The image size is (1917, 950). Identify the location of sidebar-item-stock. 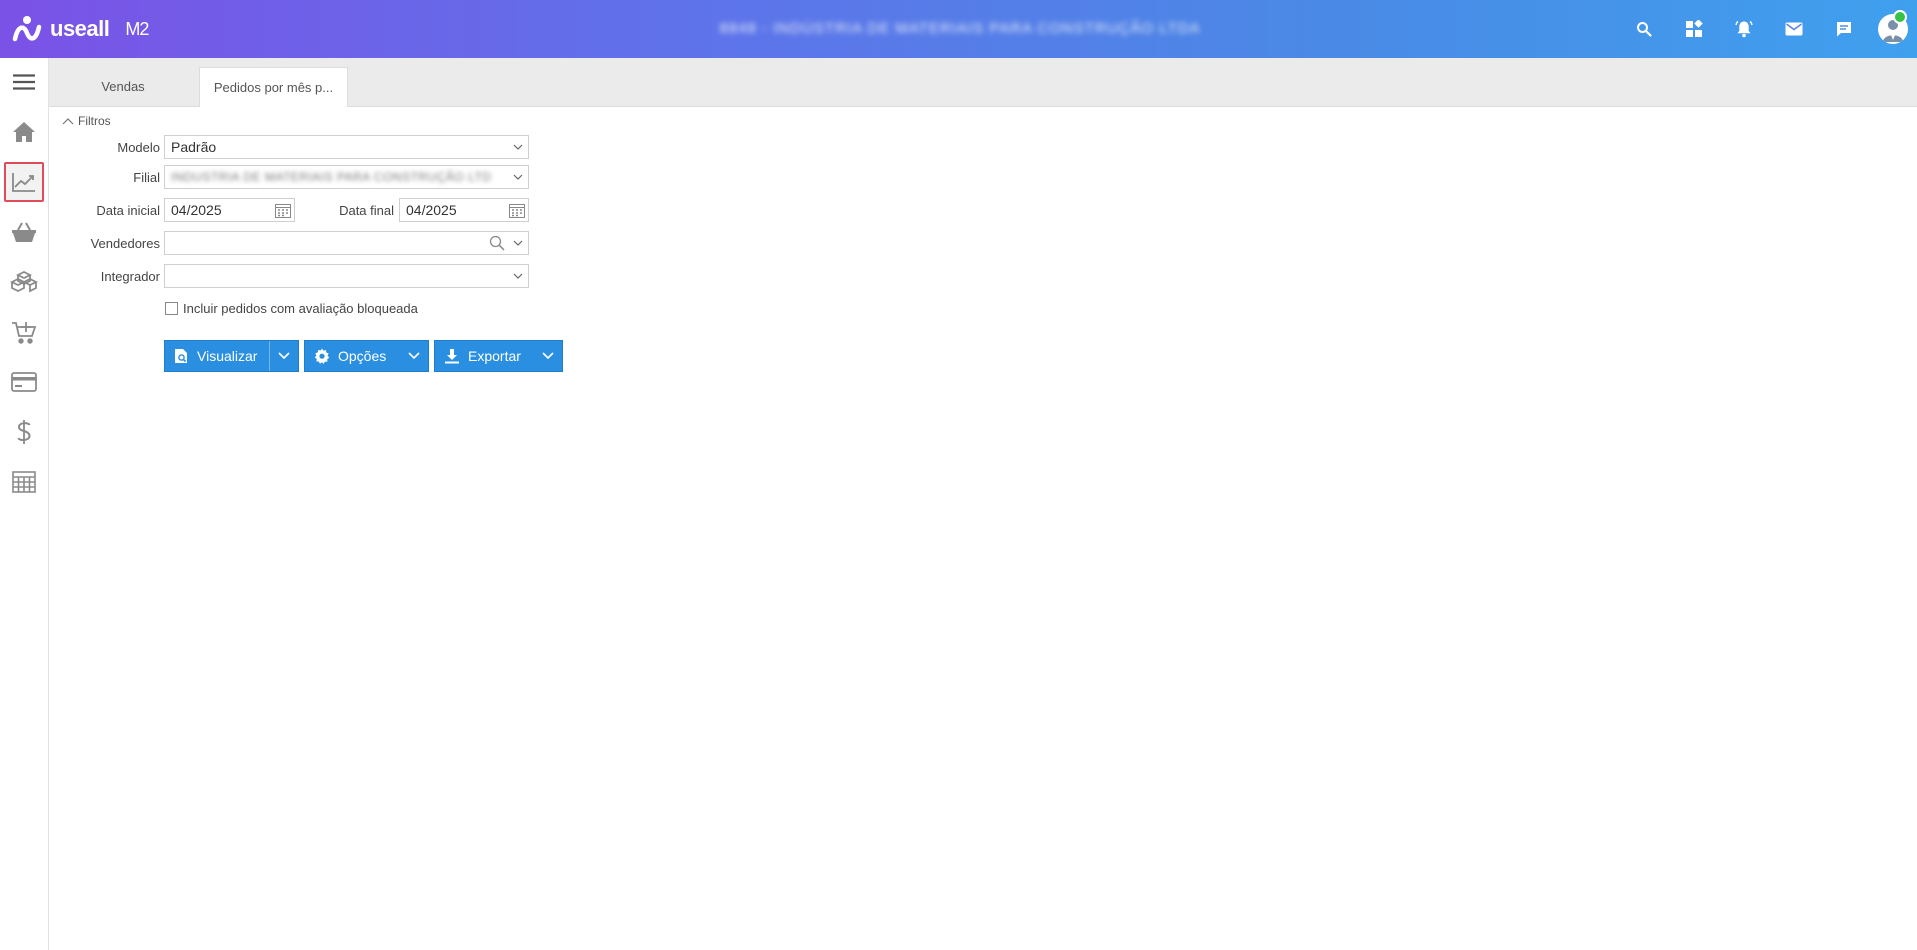
(24, 282).